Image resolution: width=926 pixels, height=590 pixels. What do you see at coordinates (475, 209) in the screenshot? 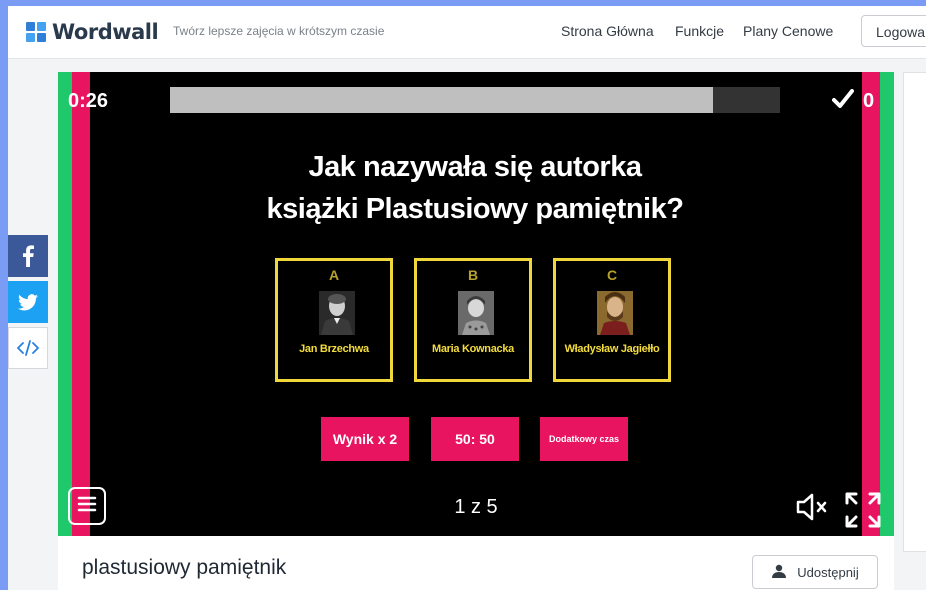
I see `question-line-2: książki Plastusiowy pamiętnik?` at bounding box center [475, 209].